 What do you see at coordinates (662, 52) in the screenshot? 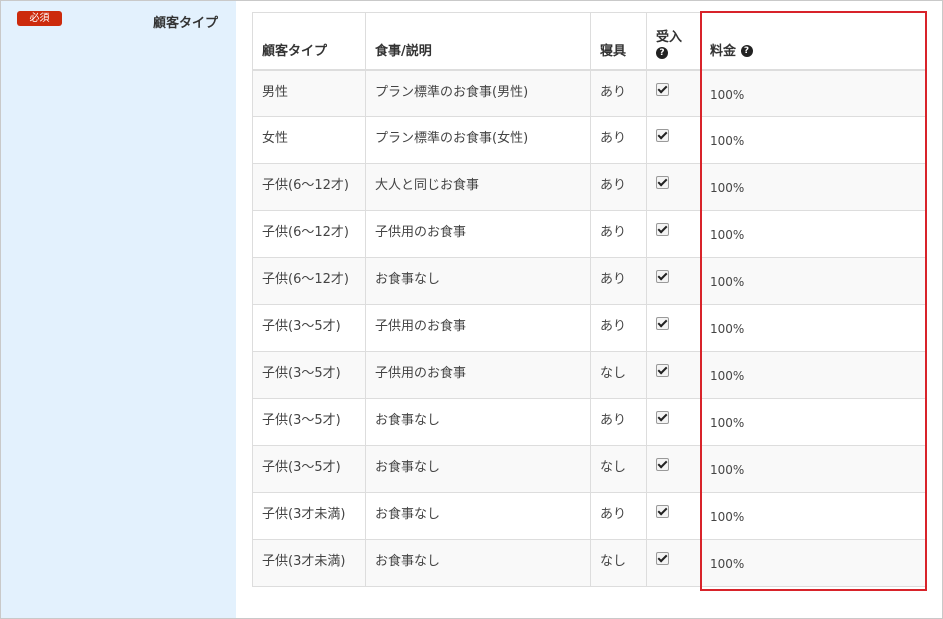
I see `accept-help-icon: ?` at bounding box center [662, 52].